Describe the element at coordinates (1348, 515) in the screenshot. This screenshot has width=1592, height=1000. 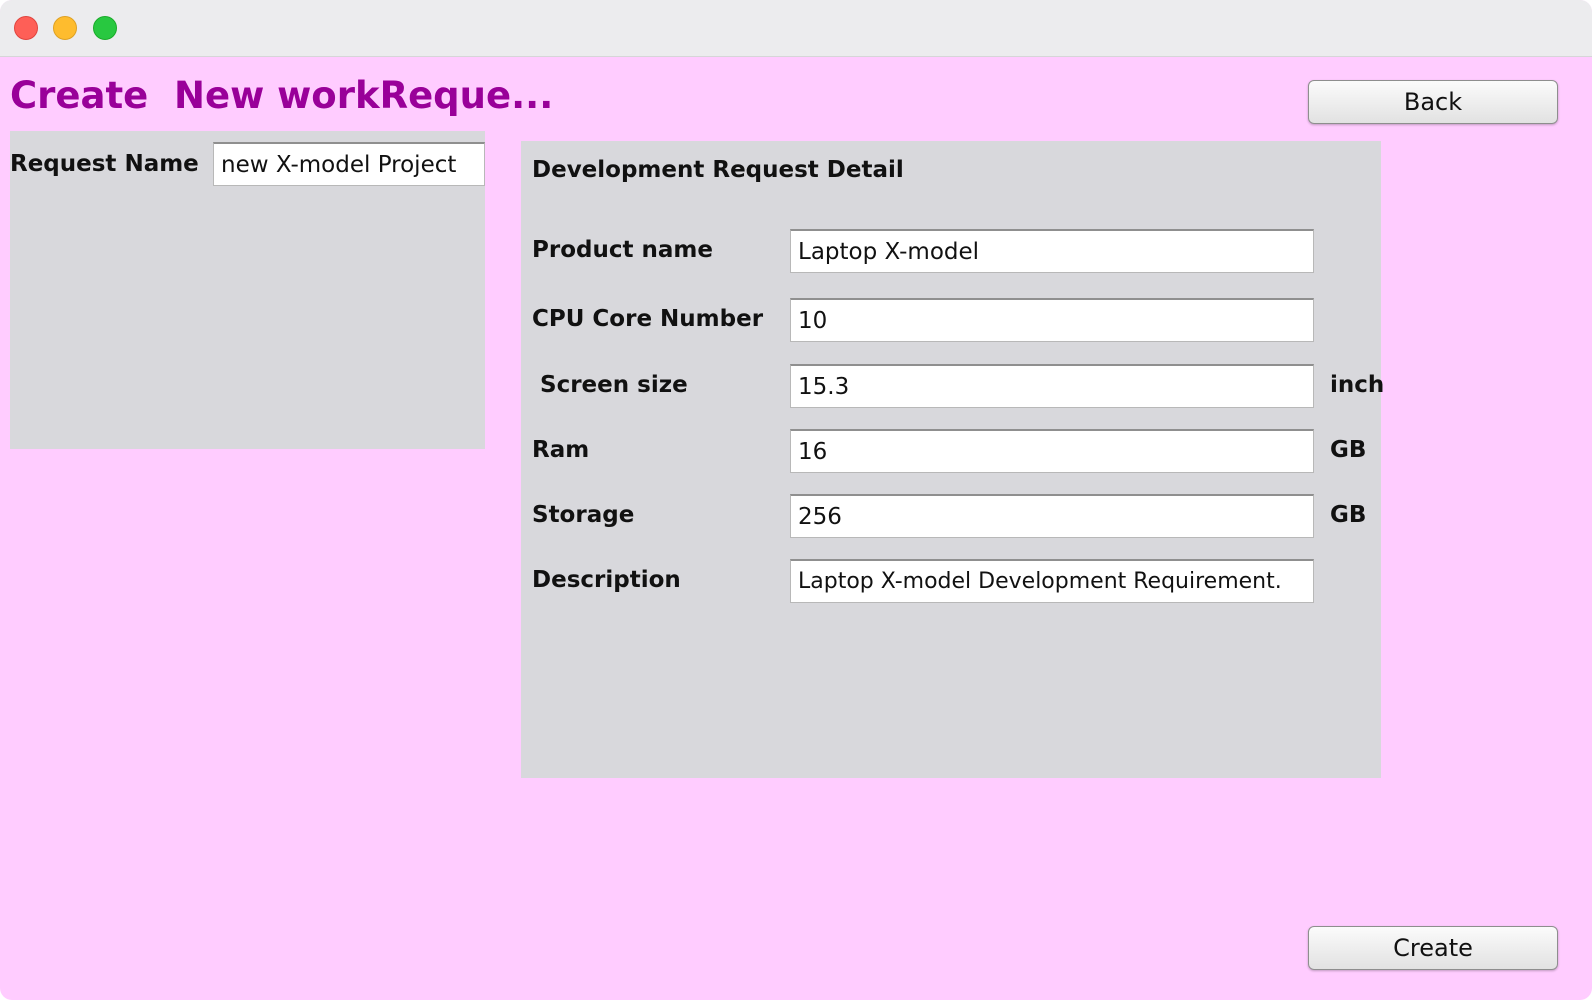
I see `storage-unit: GB` at that location.